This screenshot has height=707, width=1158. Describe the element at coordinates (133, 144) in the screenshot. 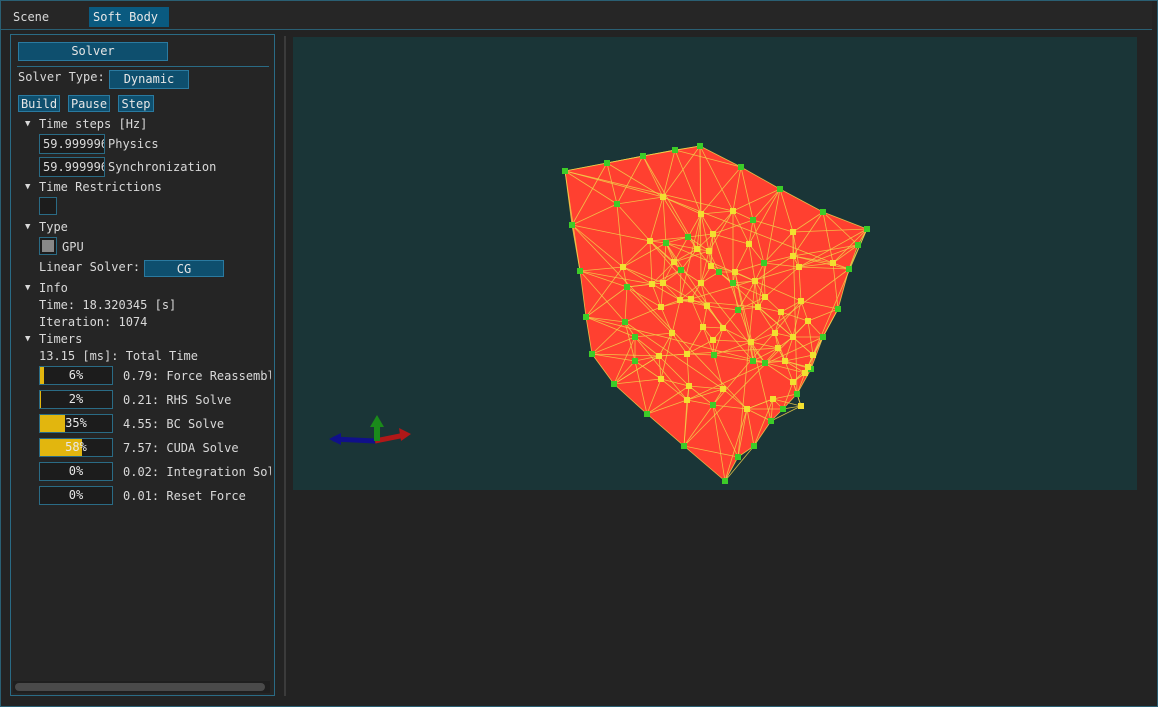

I see `physics-label: Physics` at that location.